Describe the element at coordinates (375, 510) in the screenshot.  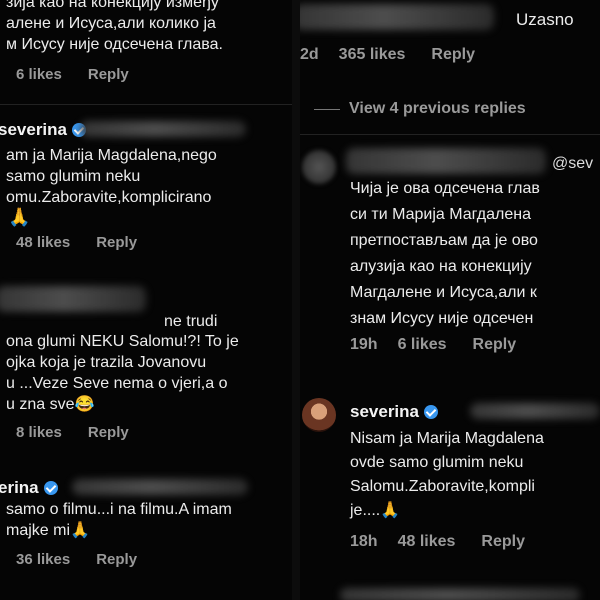
I see `comment-text-line: je....🙏` at that location.